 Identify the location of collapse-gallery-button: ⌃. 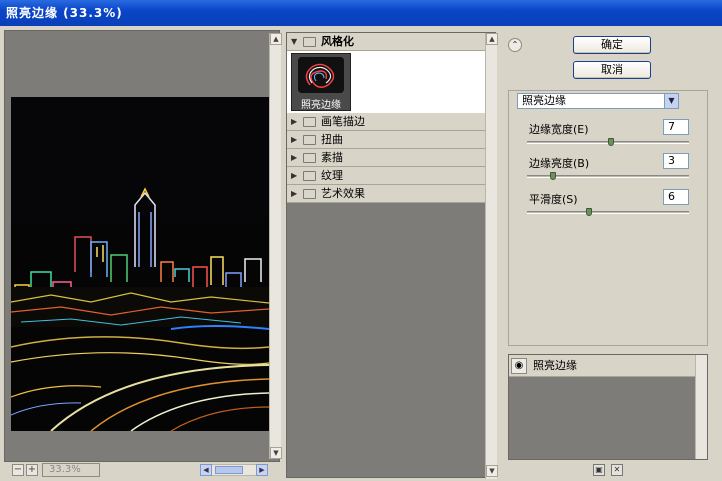
(515, 45).